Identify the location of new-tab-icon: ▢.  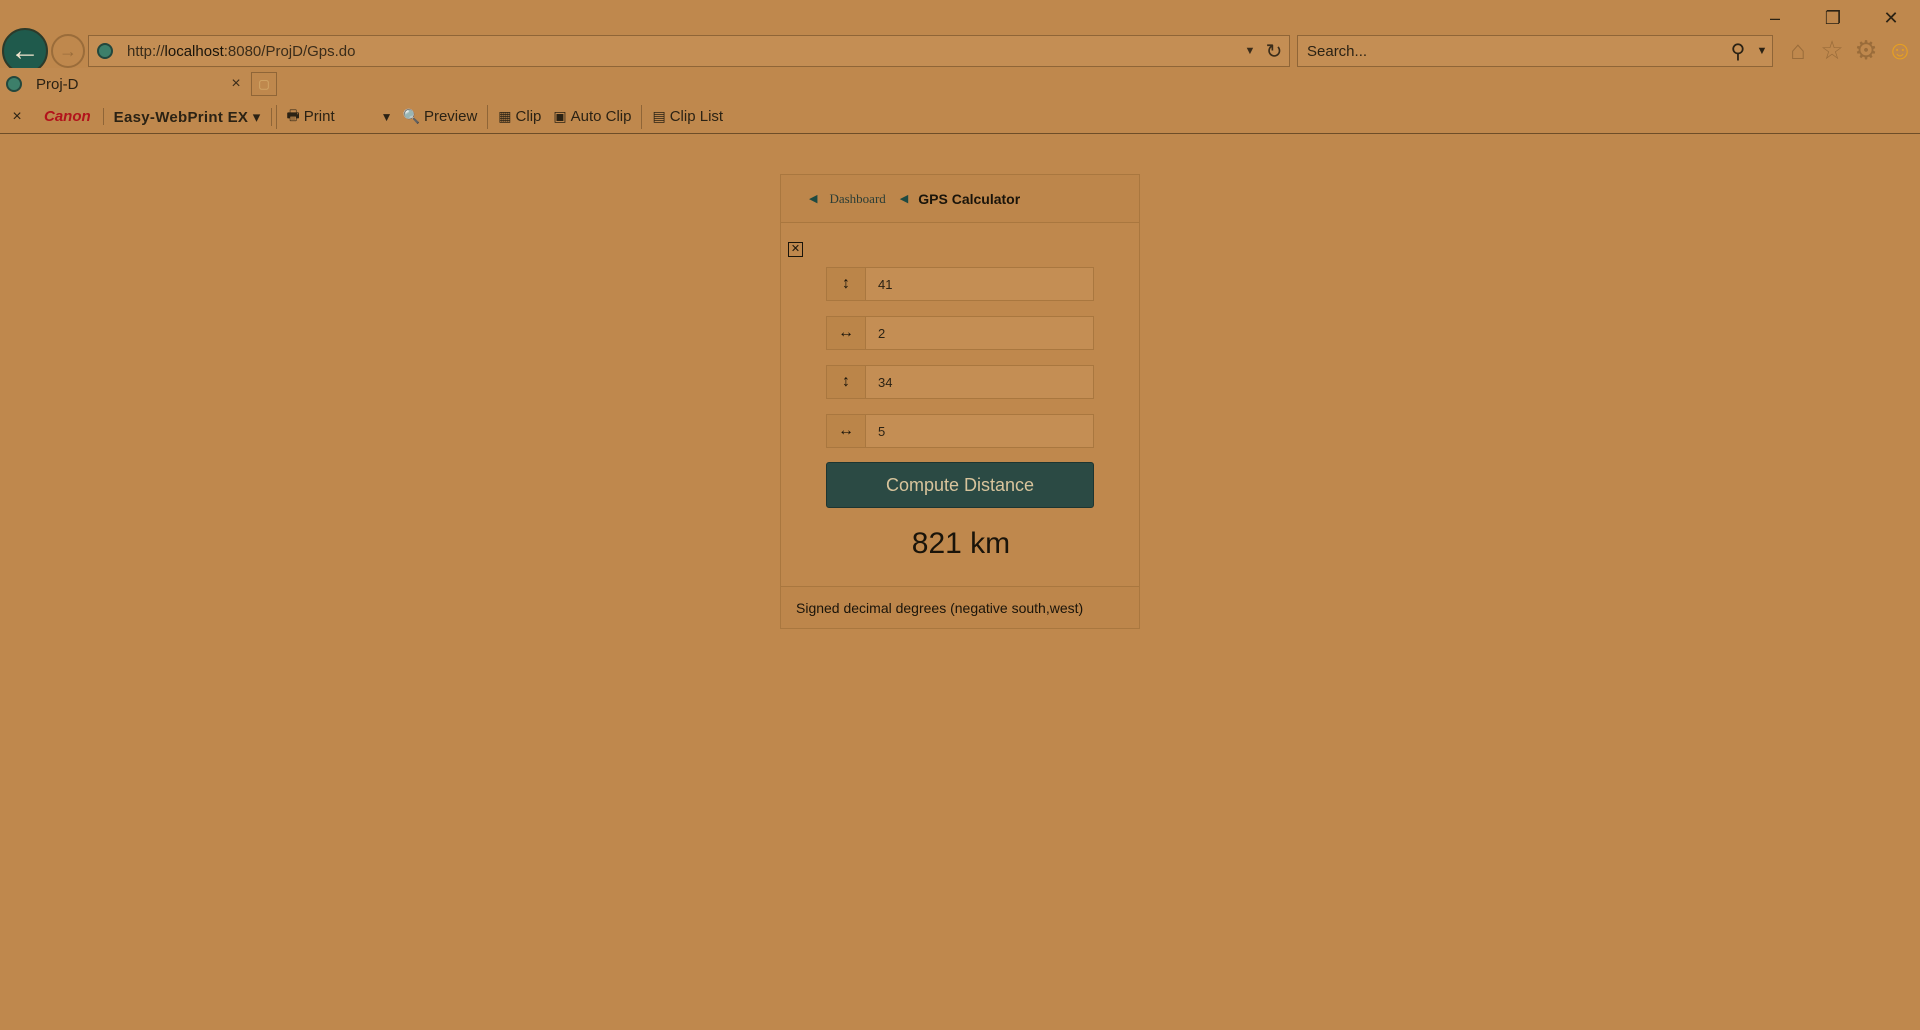
(264, 84).